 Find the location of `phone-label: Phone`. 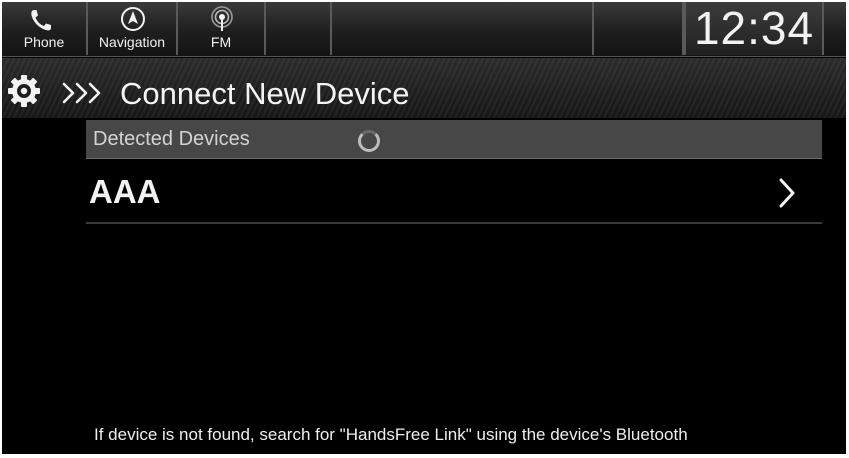

phone-label: Phone is located at coordinates (44, 42).